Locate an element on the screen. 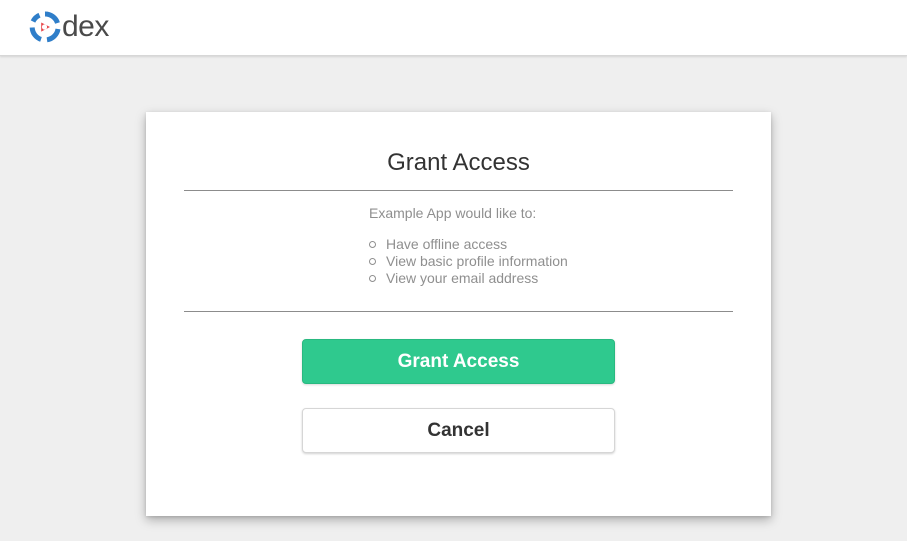  scope-label: View basic profile information is located at coordinates (477, 261).